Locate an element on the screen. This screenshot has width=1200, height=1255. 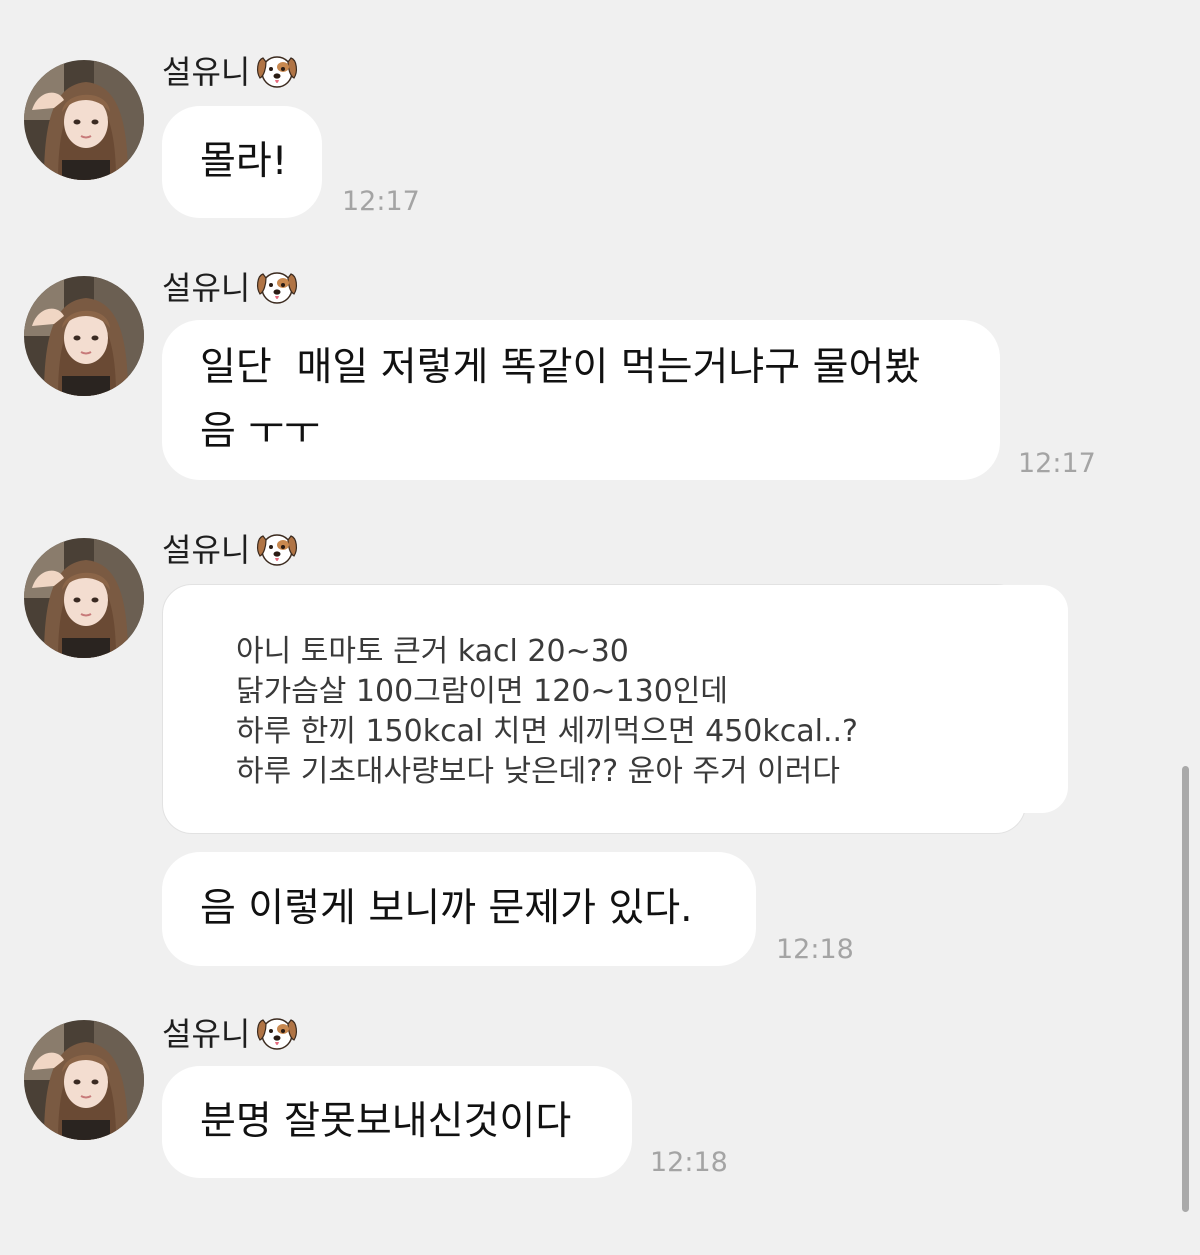
message-text: 일단 매일 저렇게 똑같이 먹는거냐구 물어봤 음 ㅜㅜ is located at coordinates (560, 399).